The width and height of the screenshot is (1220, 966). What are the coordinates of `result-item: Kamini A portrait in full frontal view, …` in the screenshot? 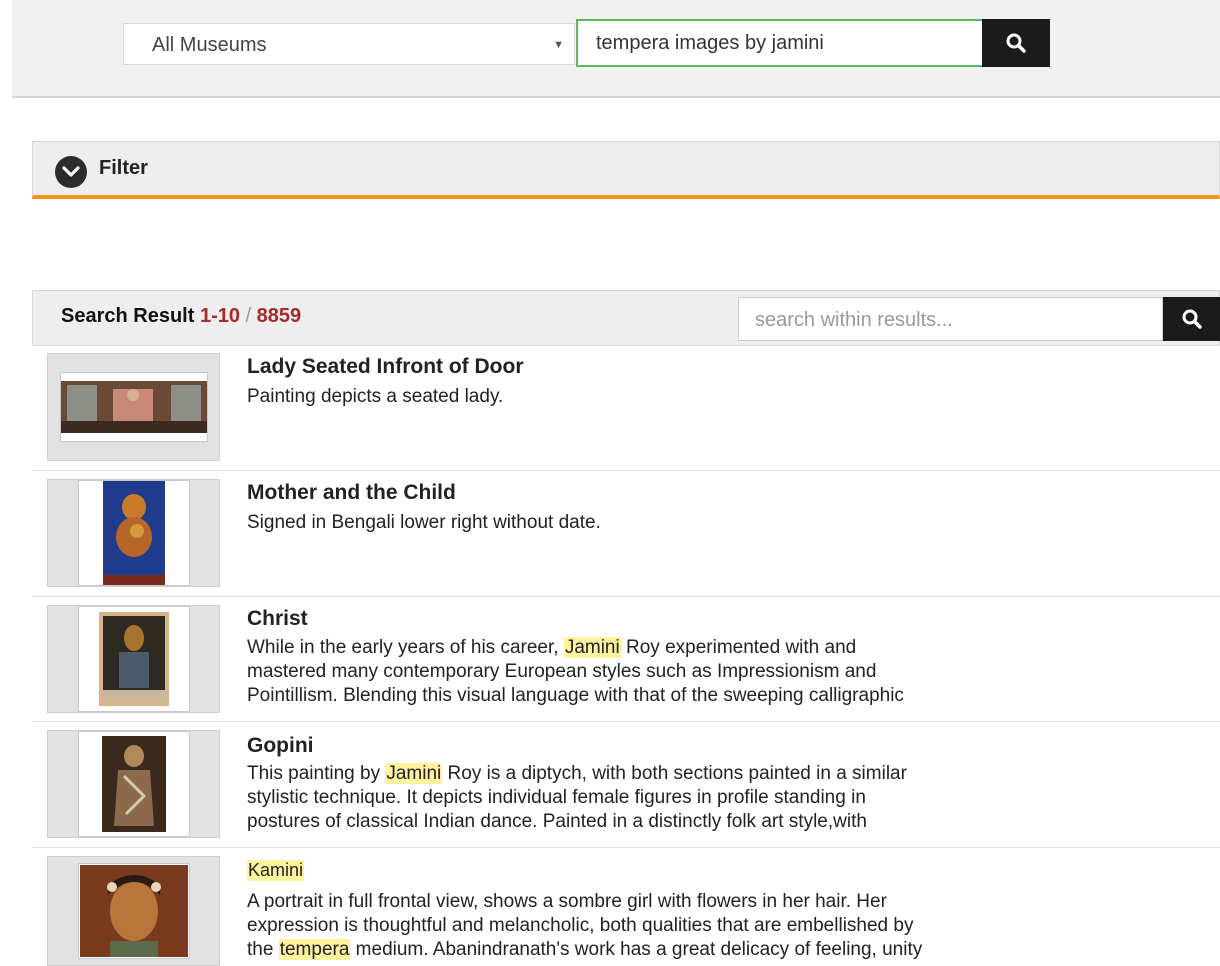 It's located at (626, 907).